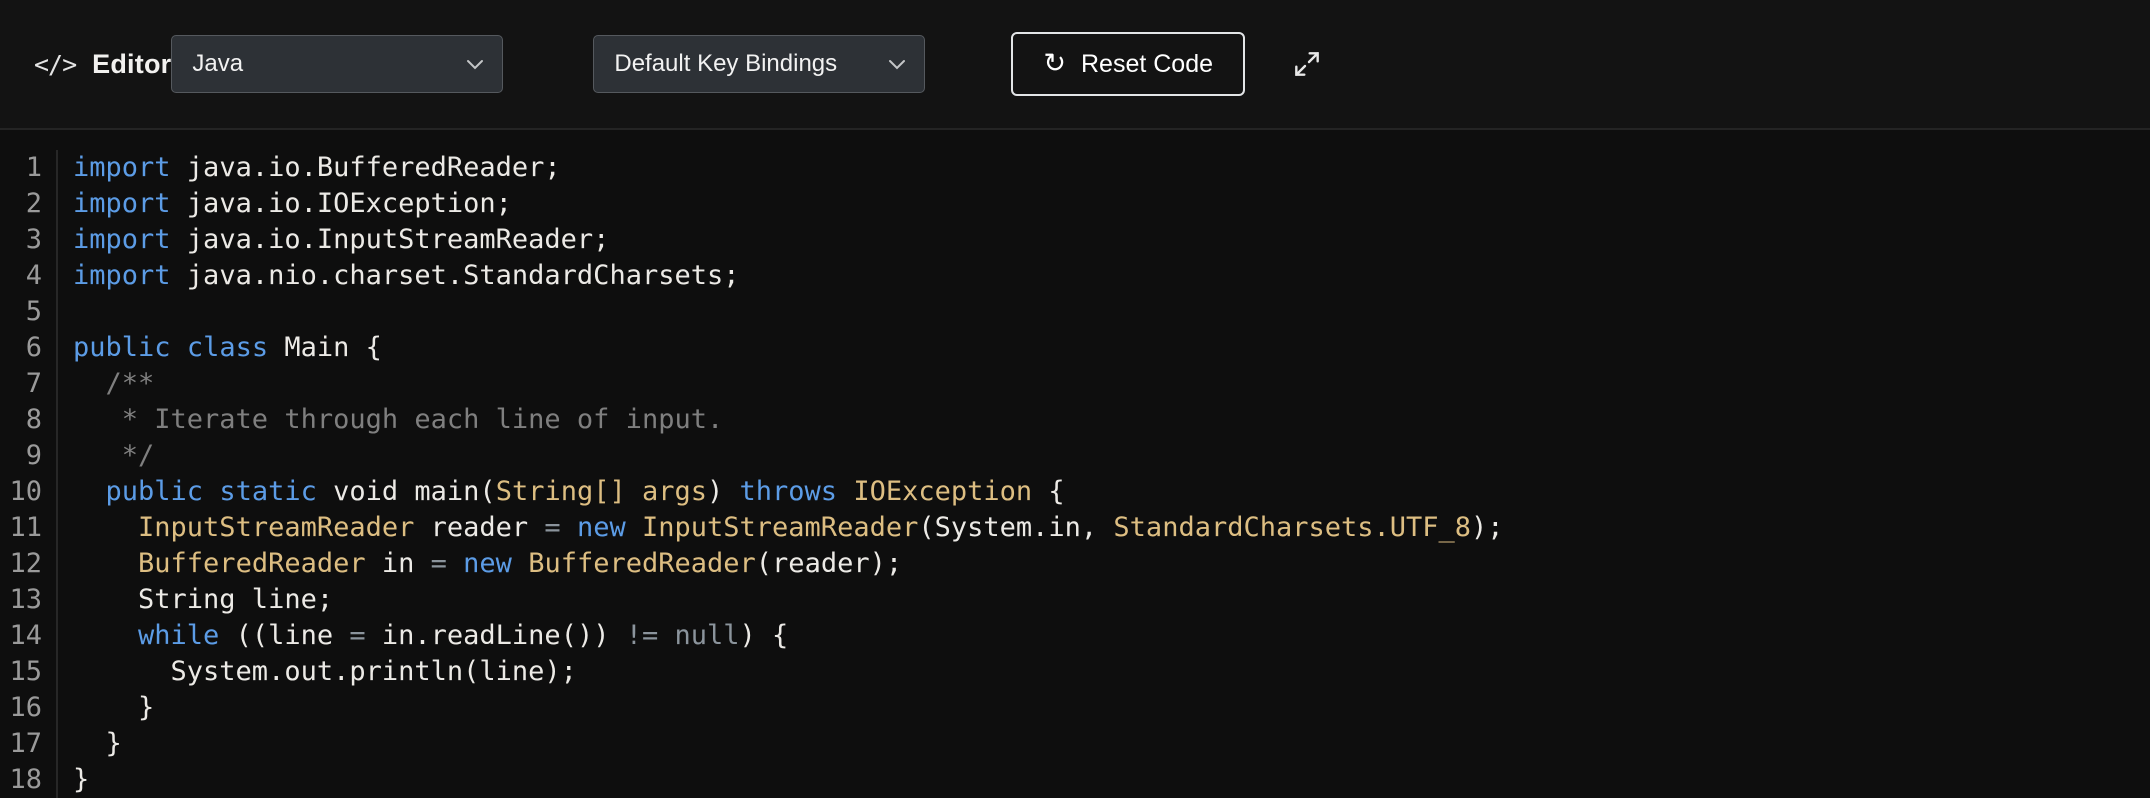 This screenshot has height=798, width=2150. What do you see at coordinates (29, 420) in the screenshot?
I see `line-number: 8` at bounding box center [29, 420].